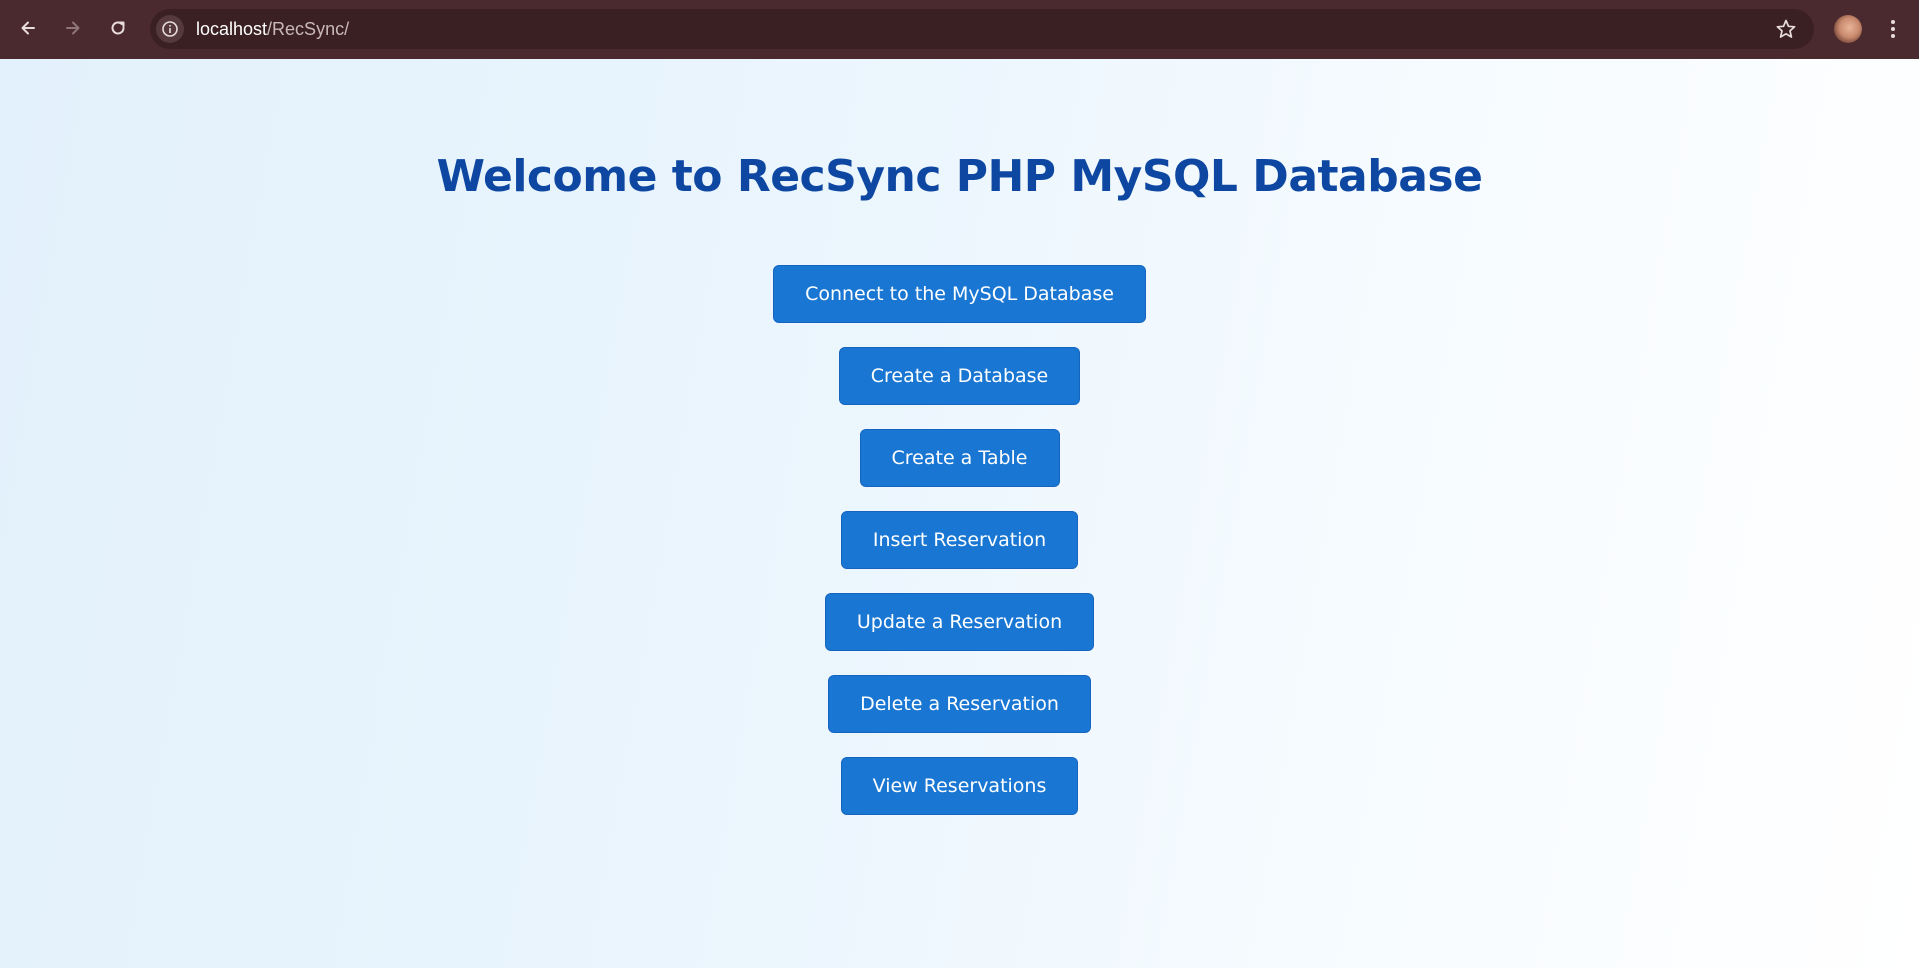 The width and height of the screenshot is (1919, 968). I want to click on back-button, so click(28, 28).